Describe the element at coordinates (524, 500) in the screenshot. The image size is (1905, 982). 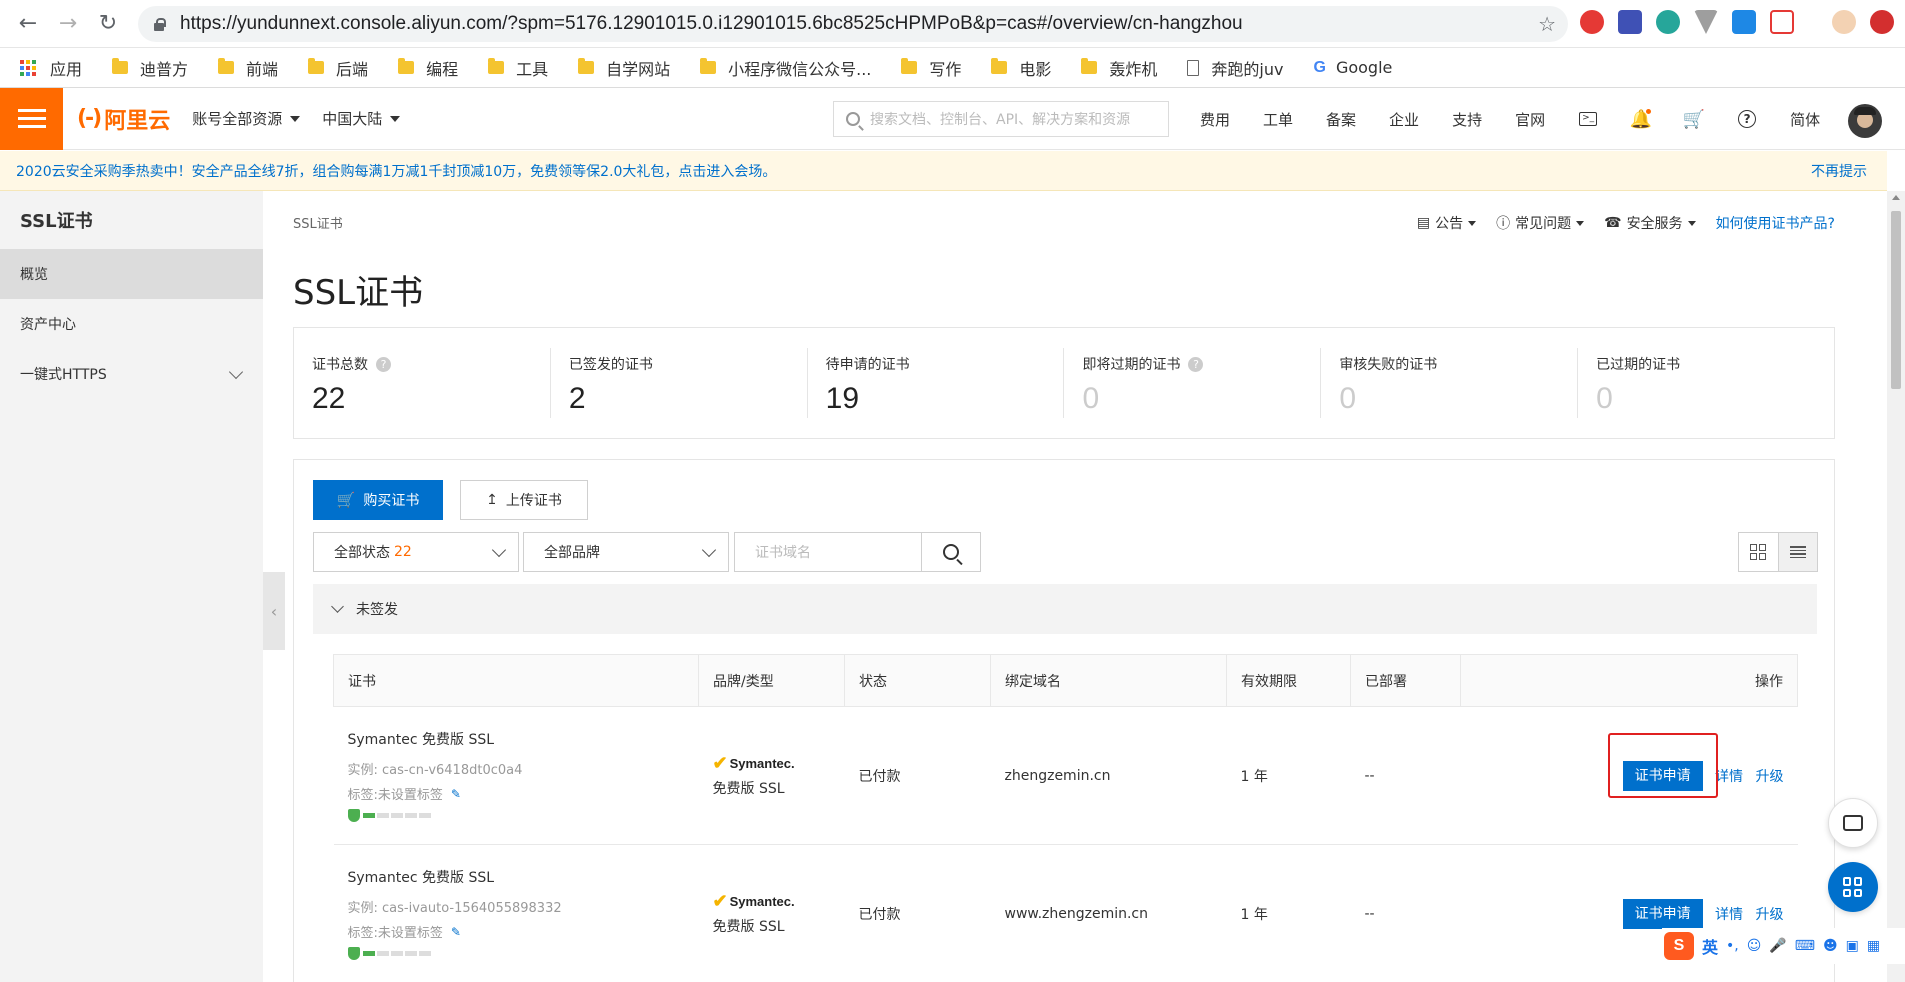
I see `upload-certificate-button: ↥ 上传证书` at that location.